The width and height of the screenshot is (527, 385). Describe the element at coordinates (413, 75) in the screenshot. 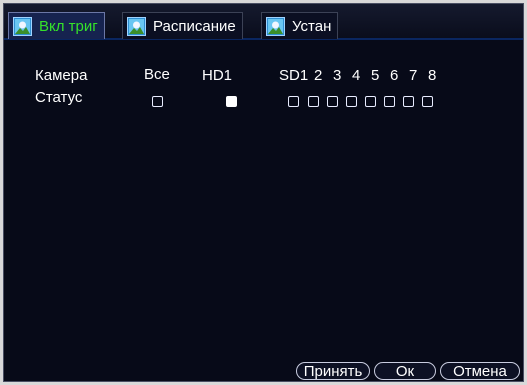

I see `column-channel-label: 7` at that location.